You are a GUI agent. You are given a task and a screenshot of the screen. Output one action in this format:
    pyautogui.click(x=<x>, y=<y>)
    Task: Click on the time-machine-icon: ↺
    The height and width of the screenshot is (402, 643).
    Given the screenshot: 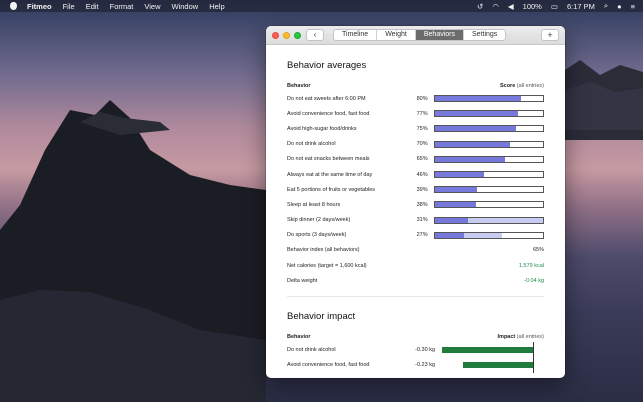 What is the action you would take?
    pyautogui.click(x=480, y=6)
    